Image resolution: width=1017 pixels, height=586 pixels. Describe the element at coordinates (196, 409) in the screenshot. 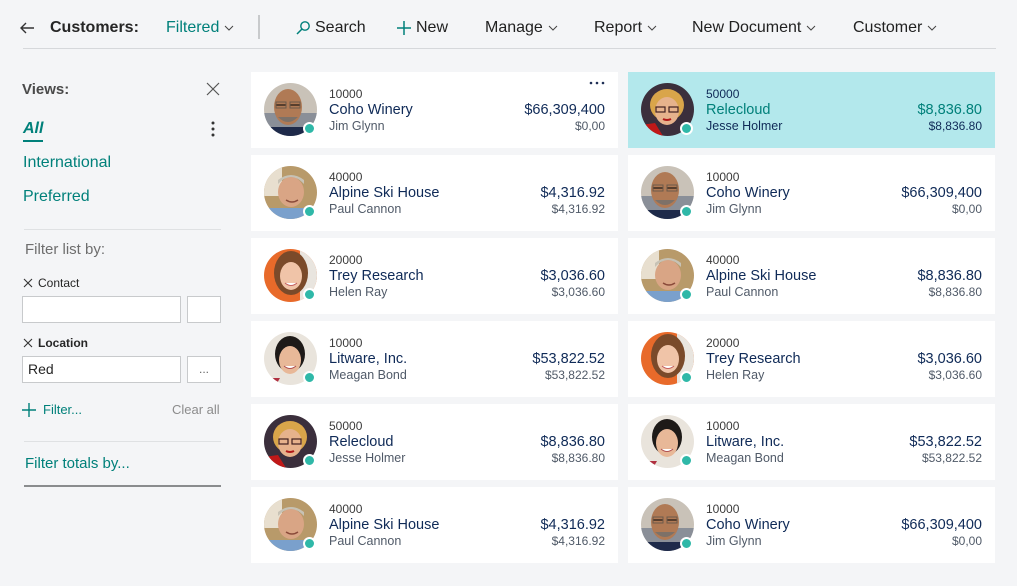

I see `clear-all-button: Clear all` at that location.